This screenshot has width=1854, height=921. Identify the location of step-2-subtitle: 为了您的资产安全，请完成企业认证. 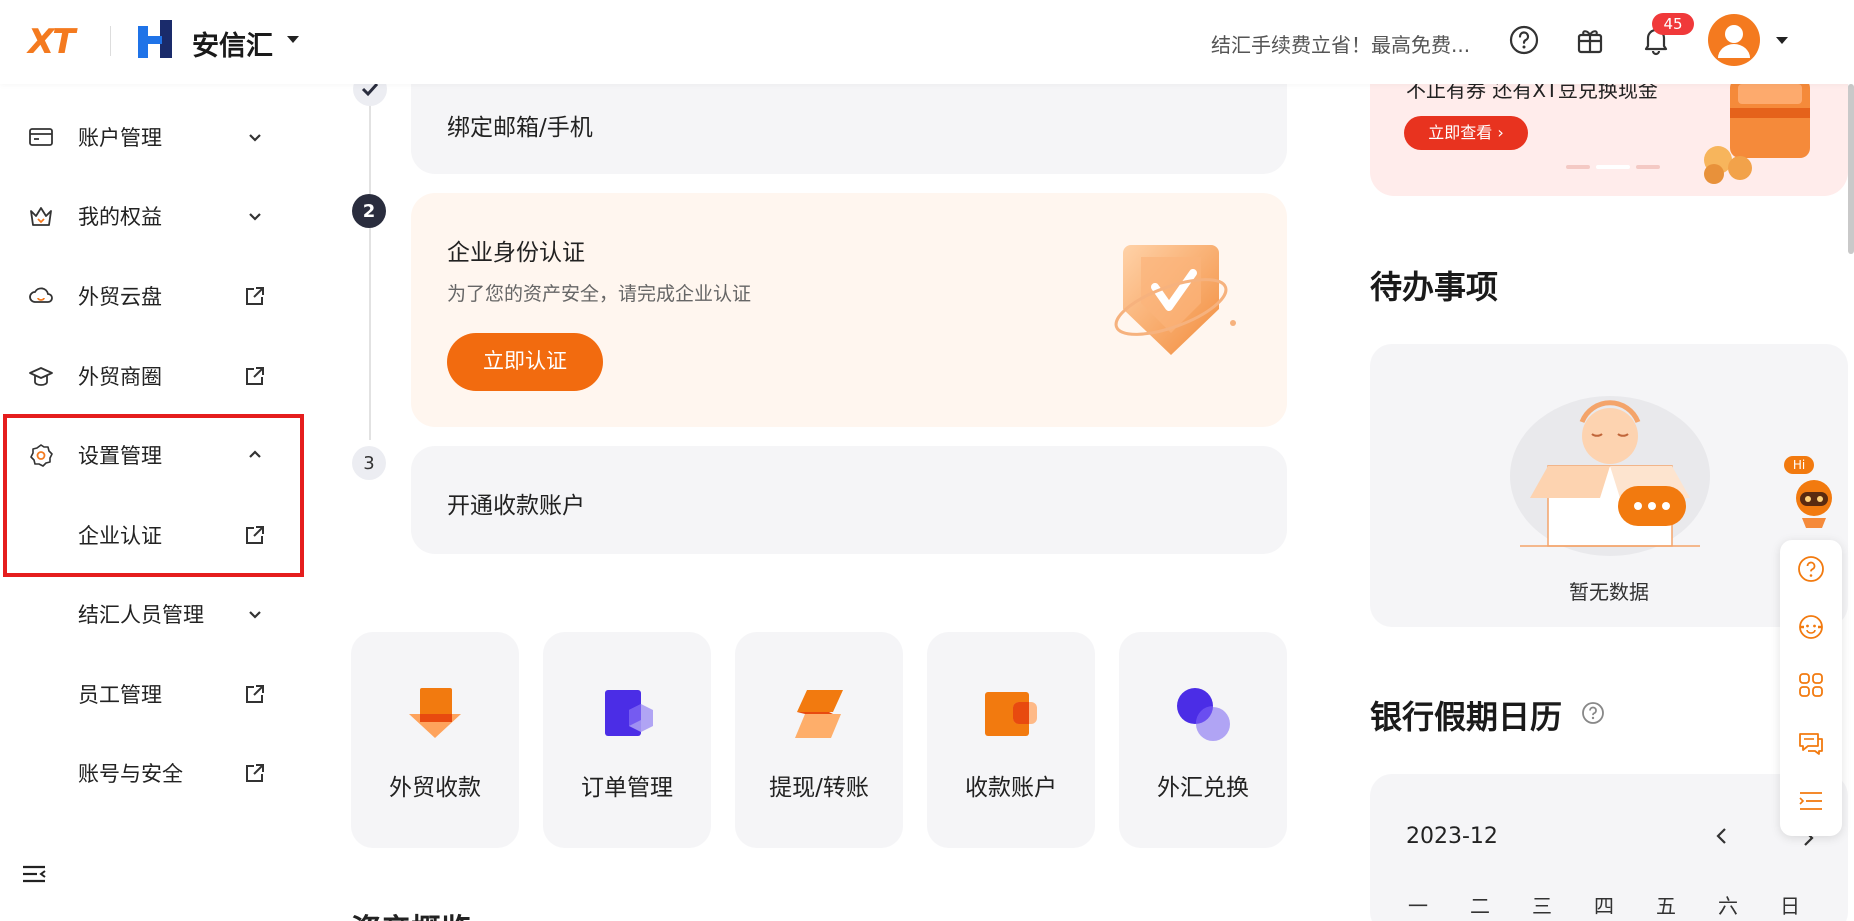
(599, 294).